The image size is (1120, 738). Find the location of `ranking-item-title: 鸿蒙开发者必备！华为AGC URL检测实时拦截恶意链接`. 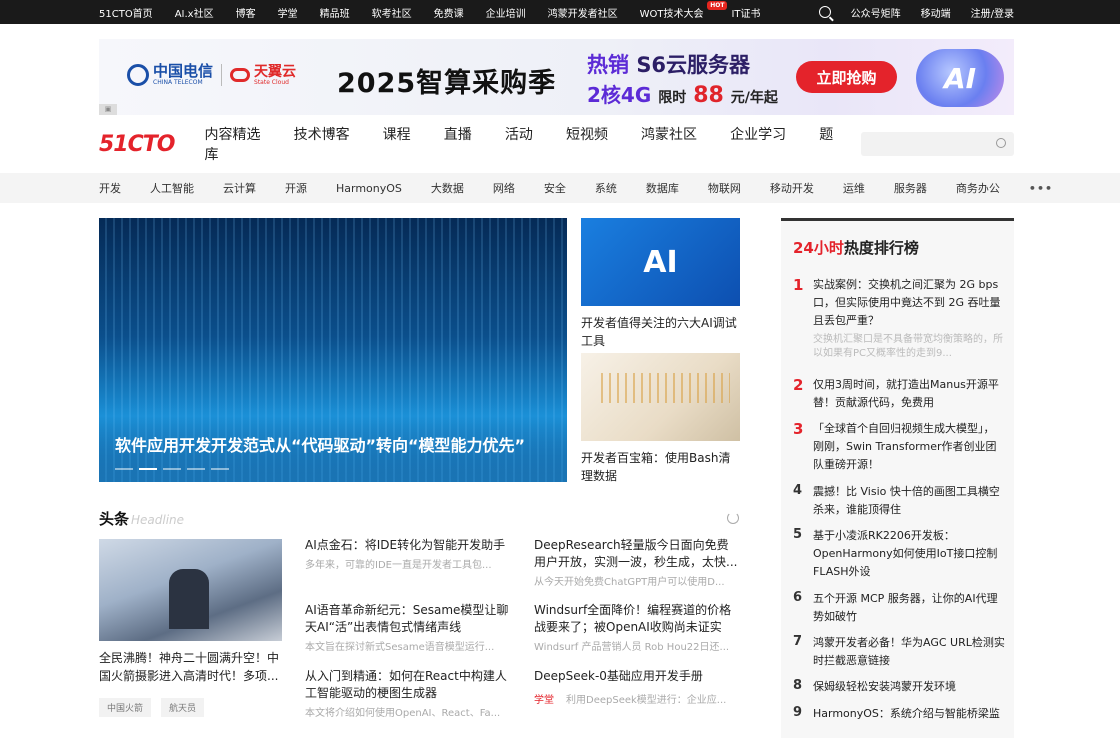

ranking-item-title: 鸿蒙开发者必备！华为AGC URL检测实时拦截恶意链接 is located at coordinates (909, 652).